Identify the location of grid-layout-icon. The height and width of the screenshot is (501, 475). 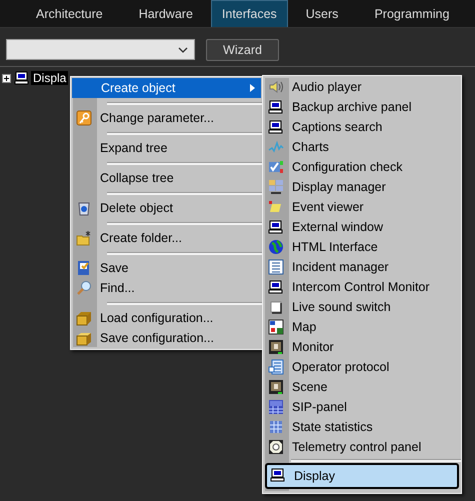
(276, 187).